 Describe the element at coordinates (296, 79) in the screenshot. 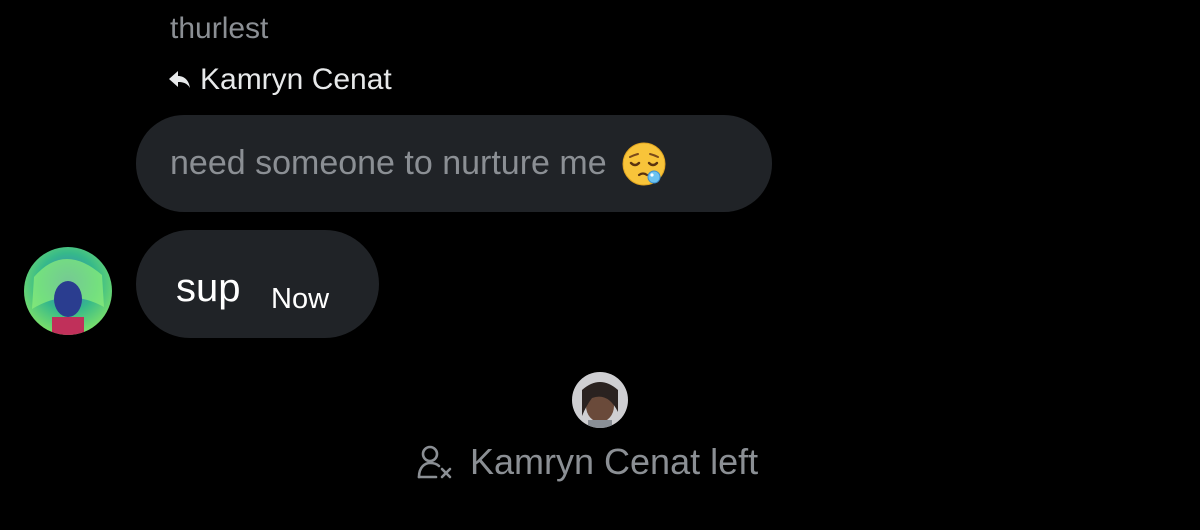

I see `reply-to-name: Kamryn Cenat` at that location.